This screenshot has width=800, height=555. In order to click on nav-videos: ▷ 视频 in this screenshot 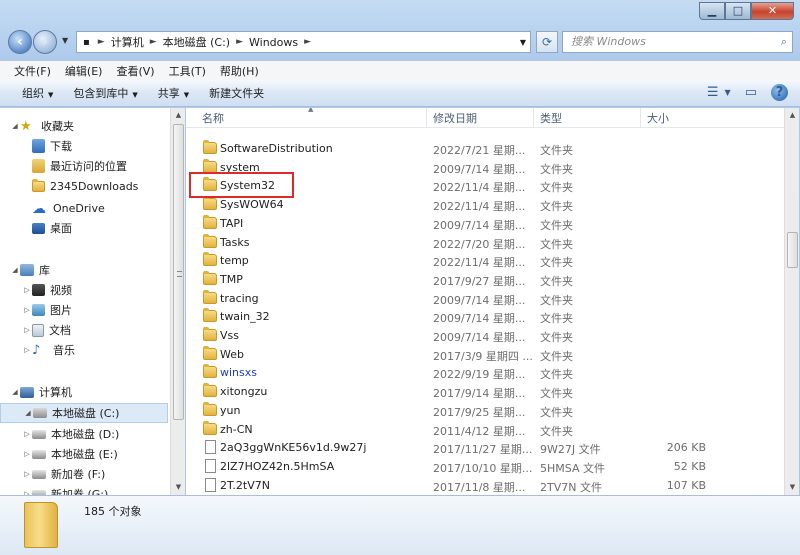, I will do `click(47, 290)`.